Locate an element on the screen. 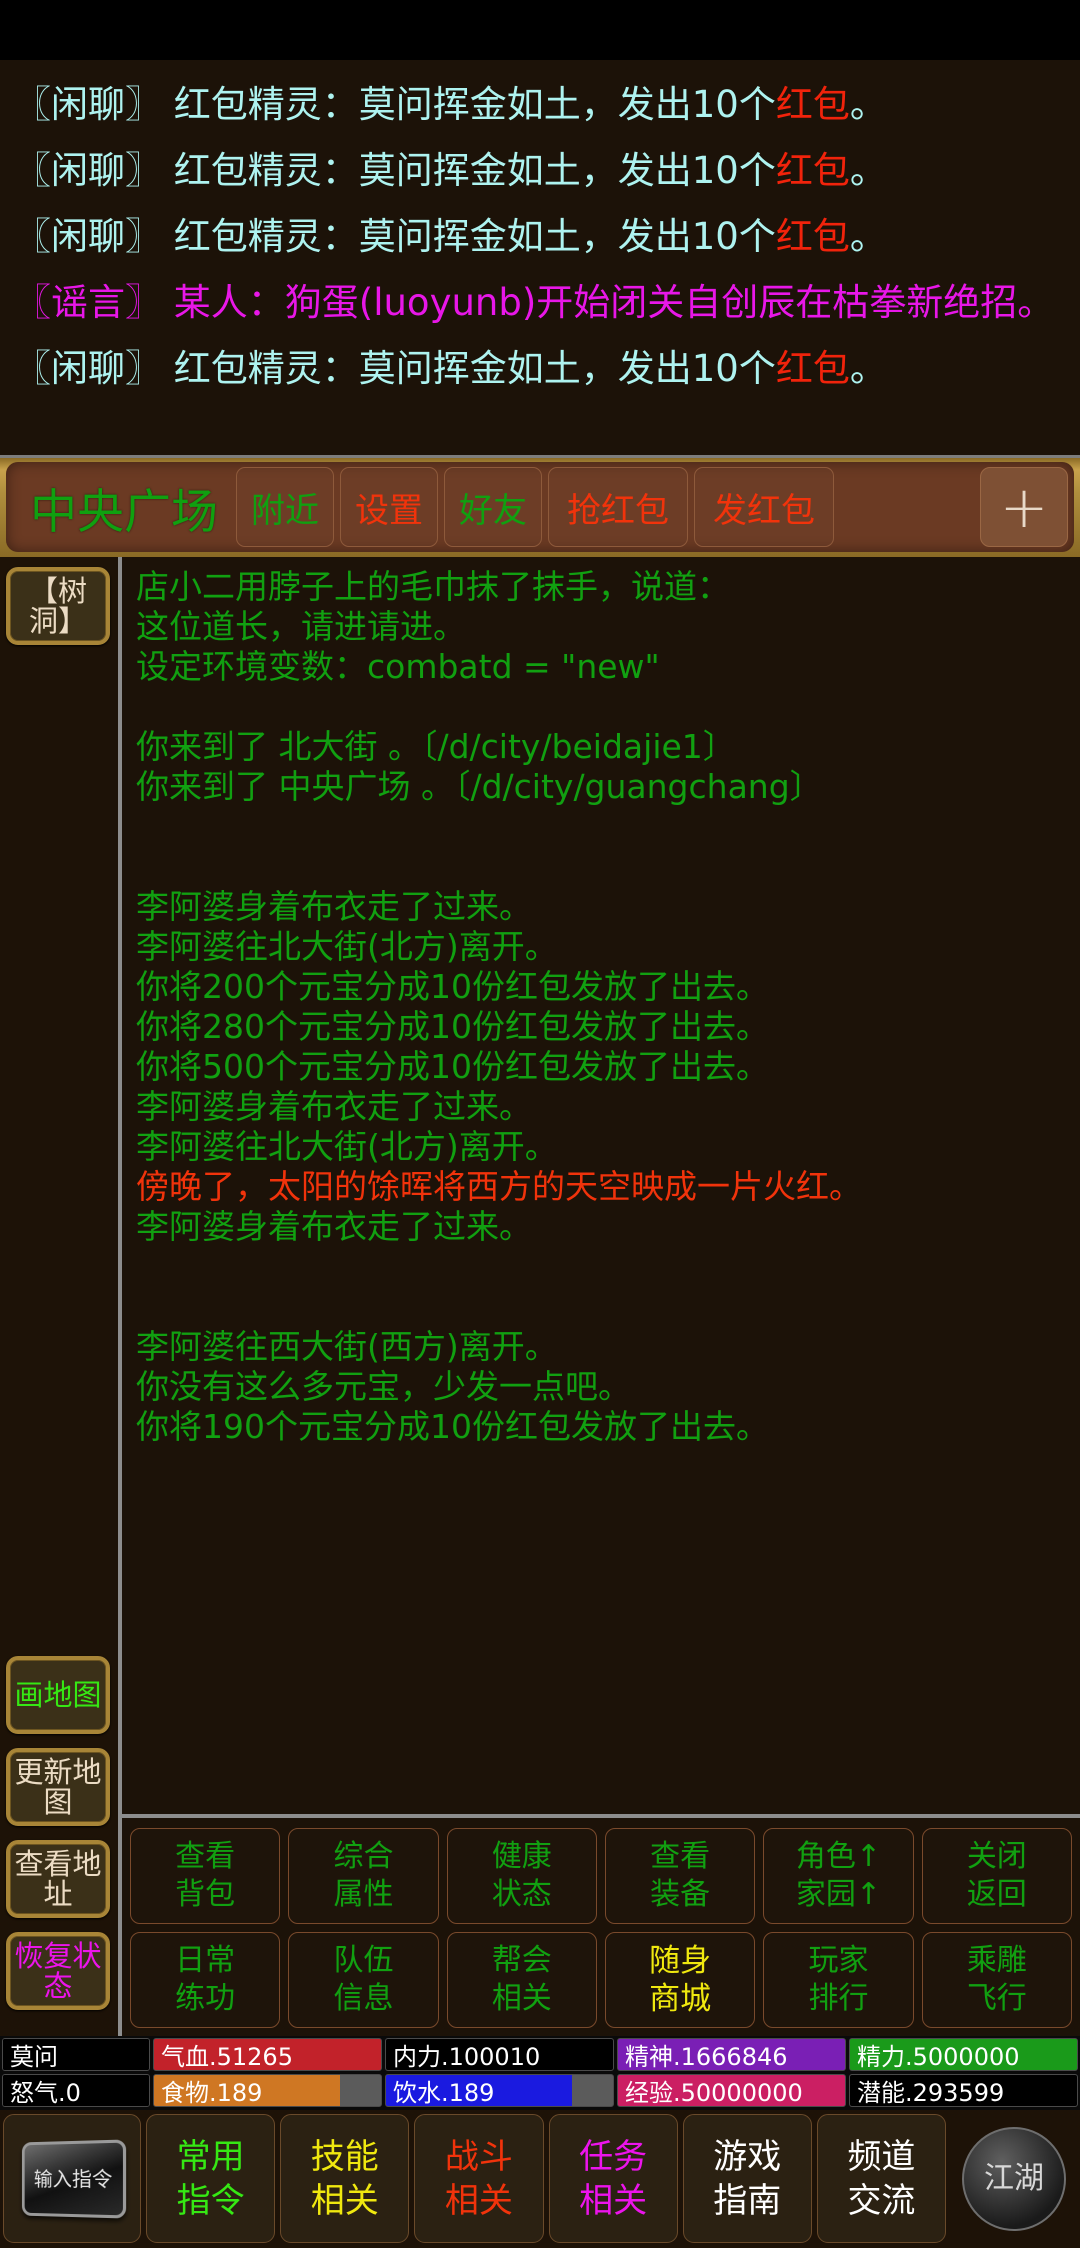  command-line-1: 查看 is located at coordinates (205, 1856).